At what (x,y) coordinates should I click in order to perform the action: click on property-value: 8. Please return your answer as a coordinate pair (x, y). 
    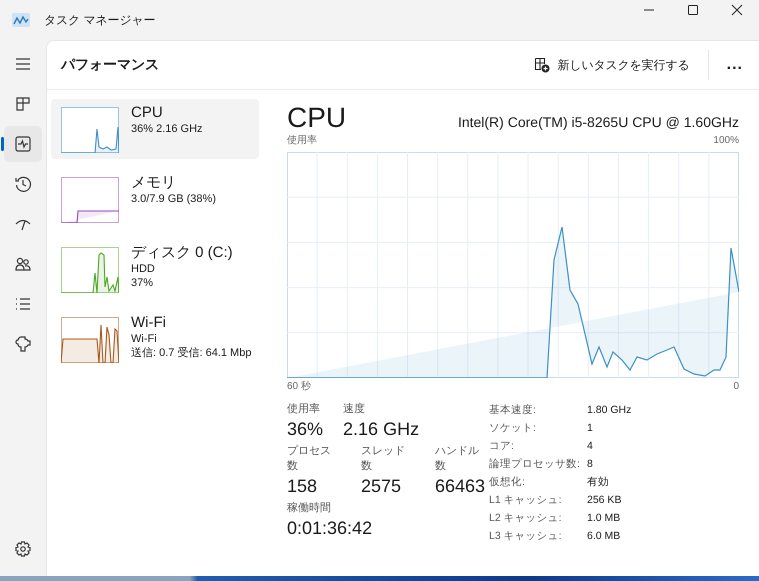
    Looking at the image, I should click on (590, 464).